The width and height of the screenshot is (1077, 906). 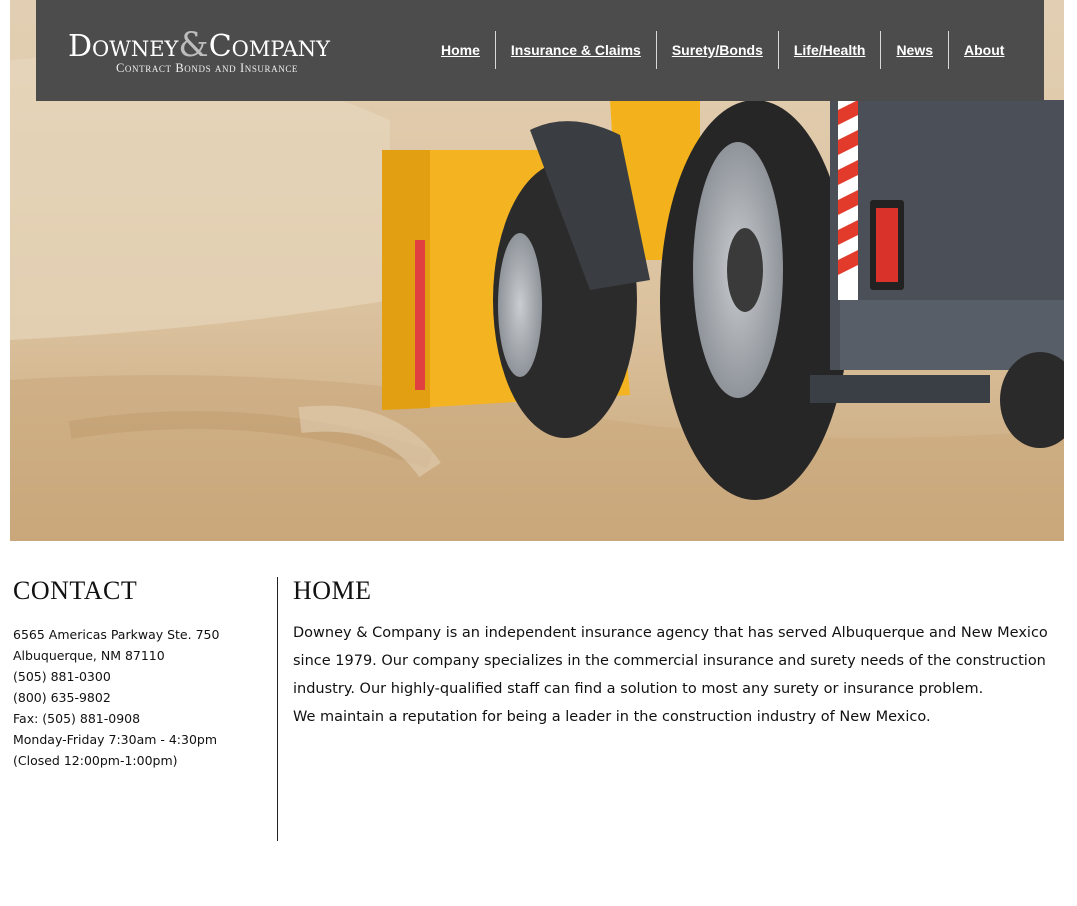 I want to click on nav-home: Home, so click(x=460, y=50).